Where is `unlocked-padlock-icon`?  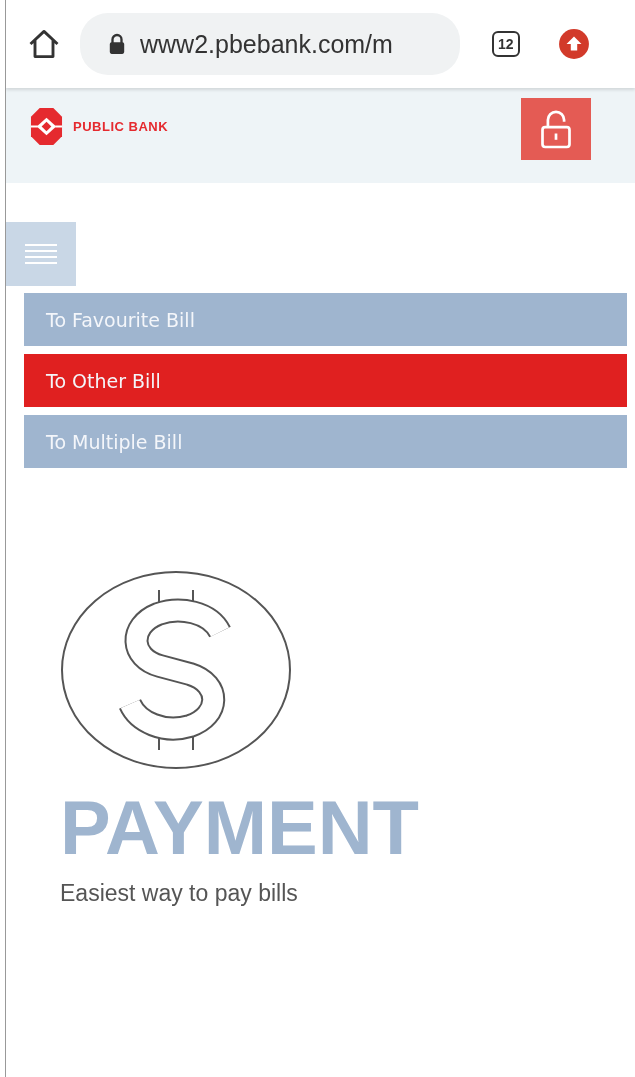 unlocked-padlock-icon is located at coordinates (556, 128).